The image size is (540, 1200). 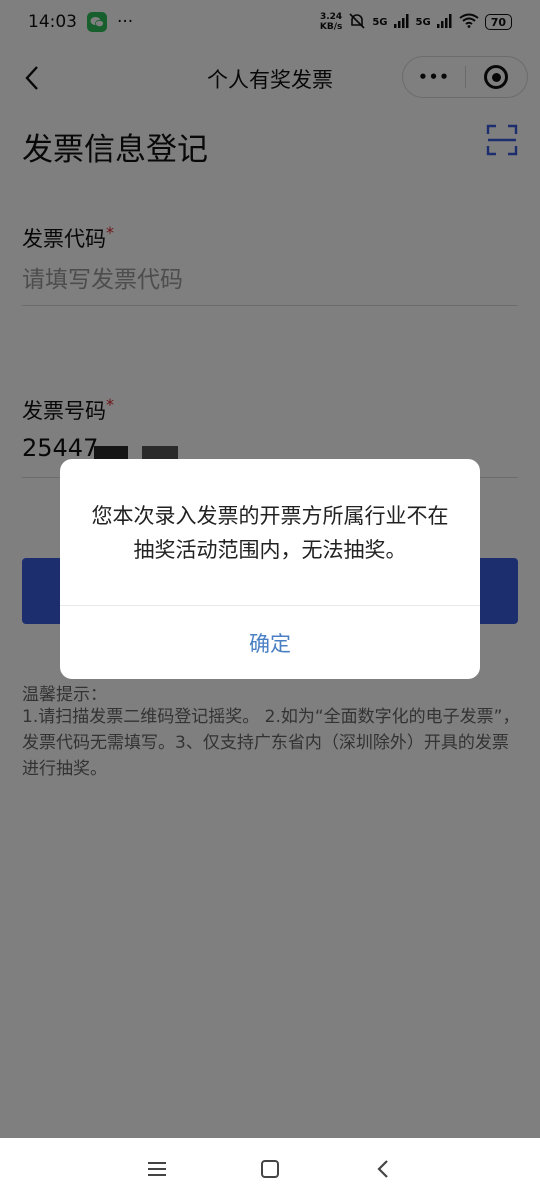 I want to click on alert-dialog: 您本次录入发票的开票方所属行业不在抽奖活动范围内，无法抽奖。 确定, so click(x=270, y=569).